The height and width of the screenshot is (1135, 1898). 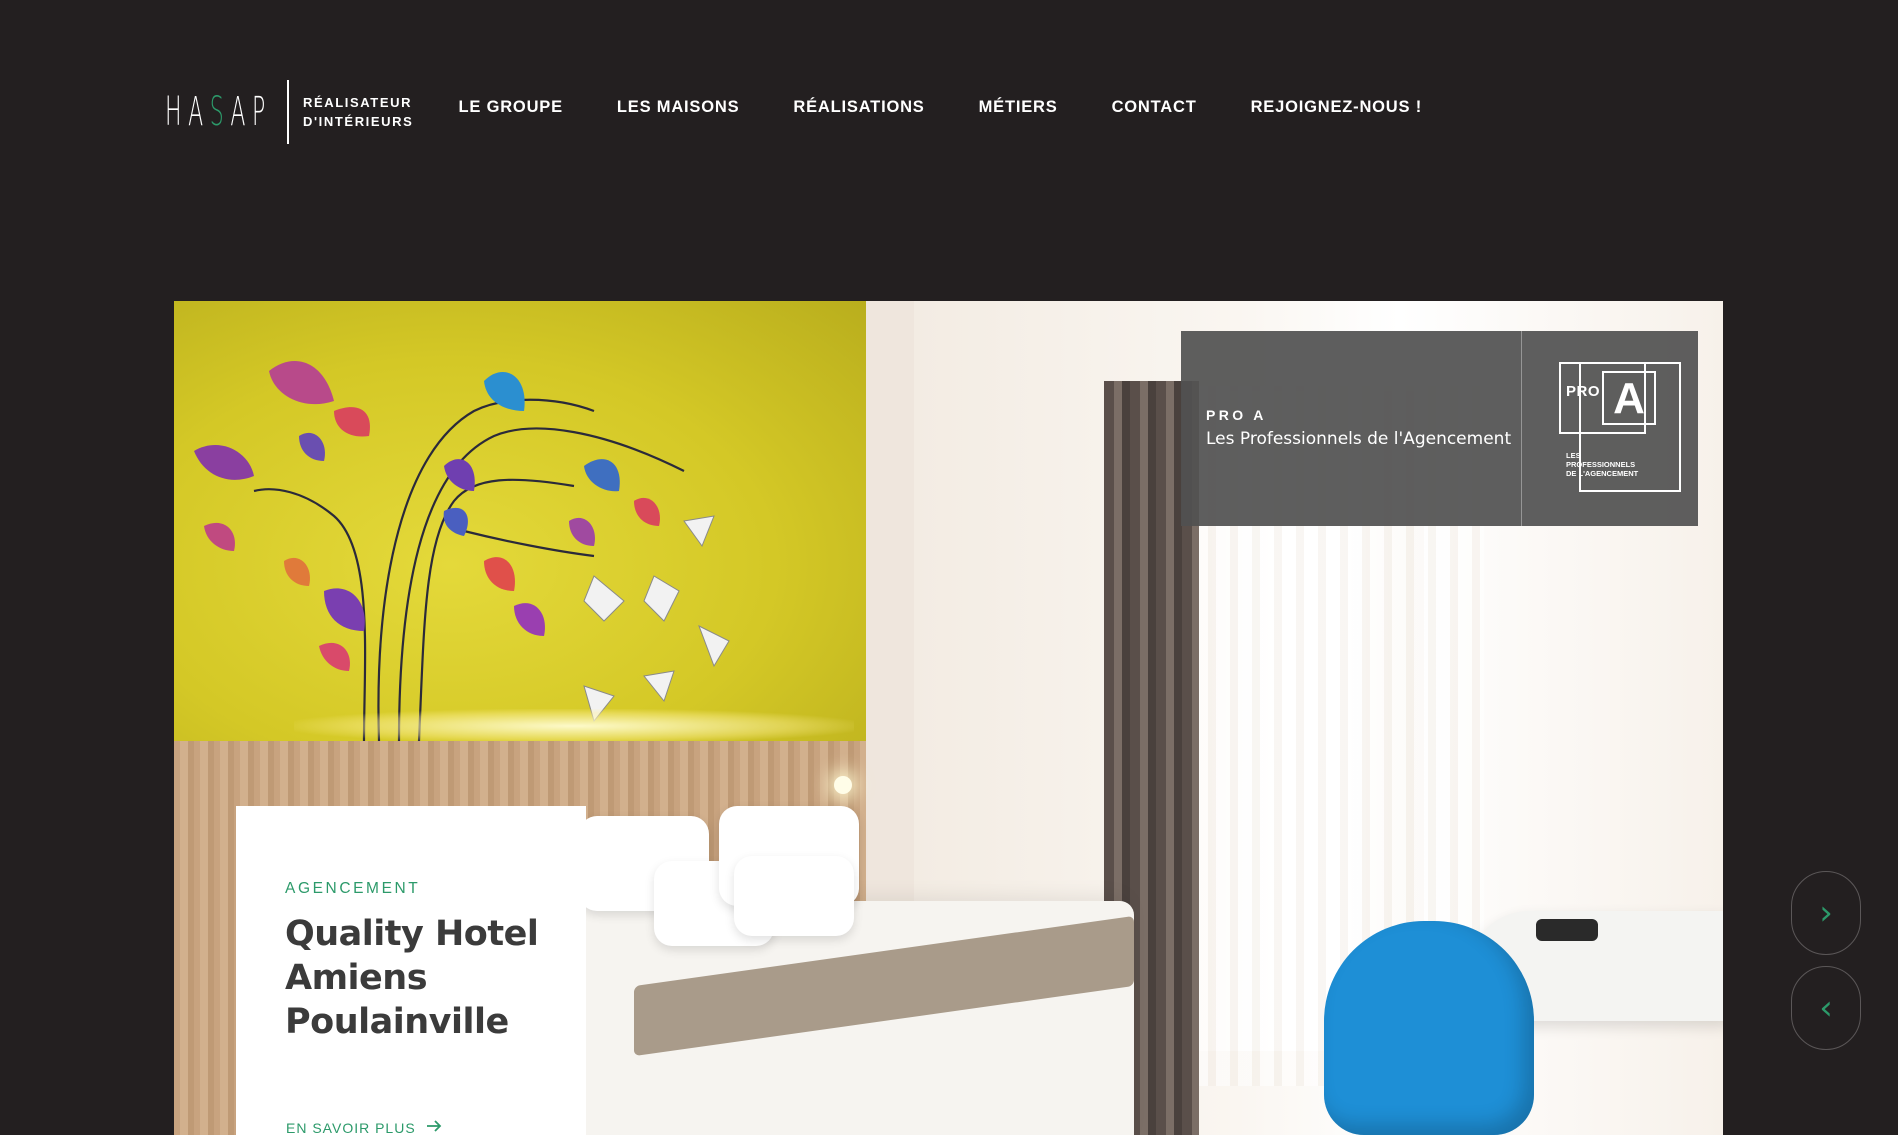 I want to click on logo-letter-accent: S, so click(x=217, y=112).